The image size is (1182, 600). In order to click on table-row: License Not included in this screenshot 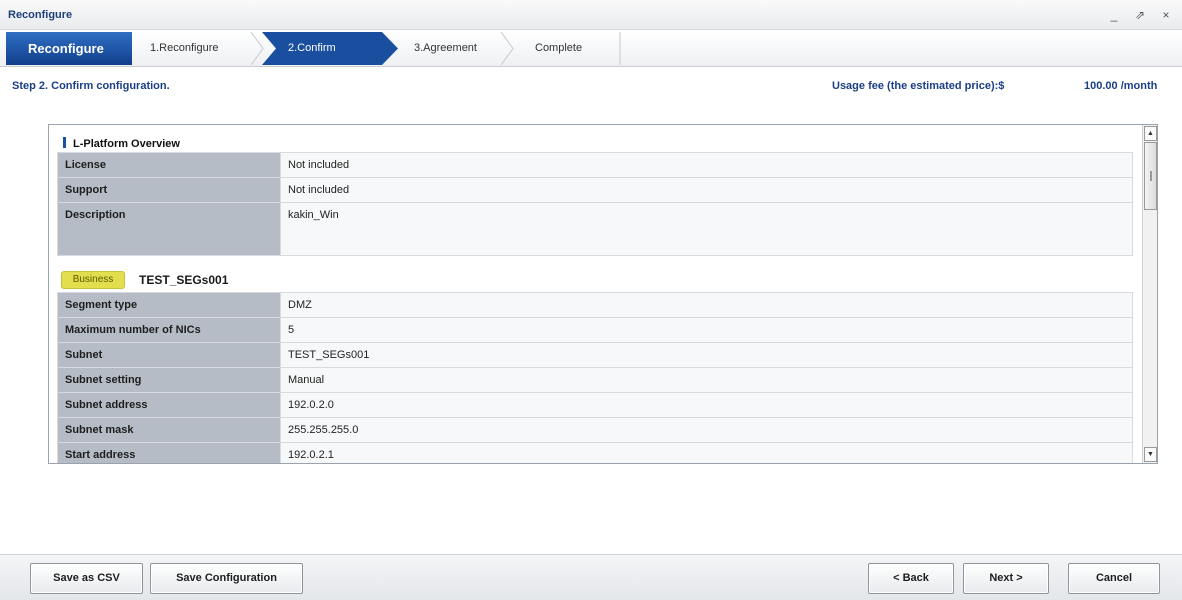, I will do `click(595, 165)`.